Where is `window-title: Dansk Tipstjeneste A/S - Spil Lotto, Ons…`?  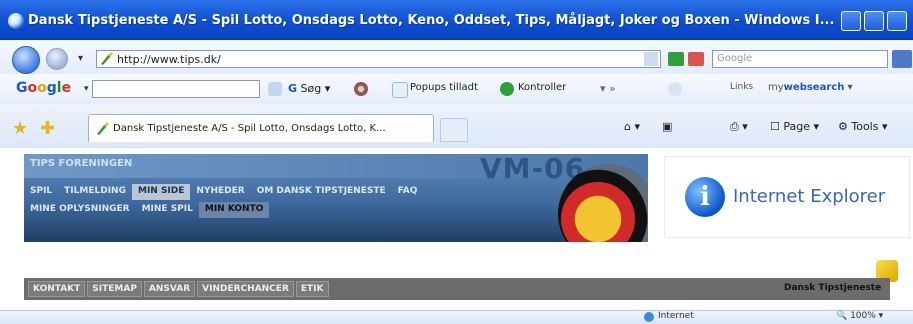
window-title: Dansk Tipstjeneste A/S - Spil Lotto, Ons… is located at coordinates (431, 20).